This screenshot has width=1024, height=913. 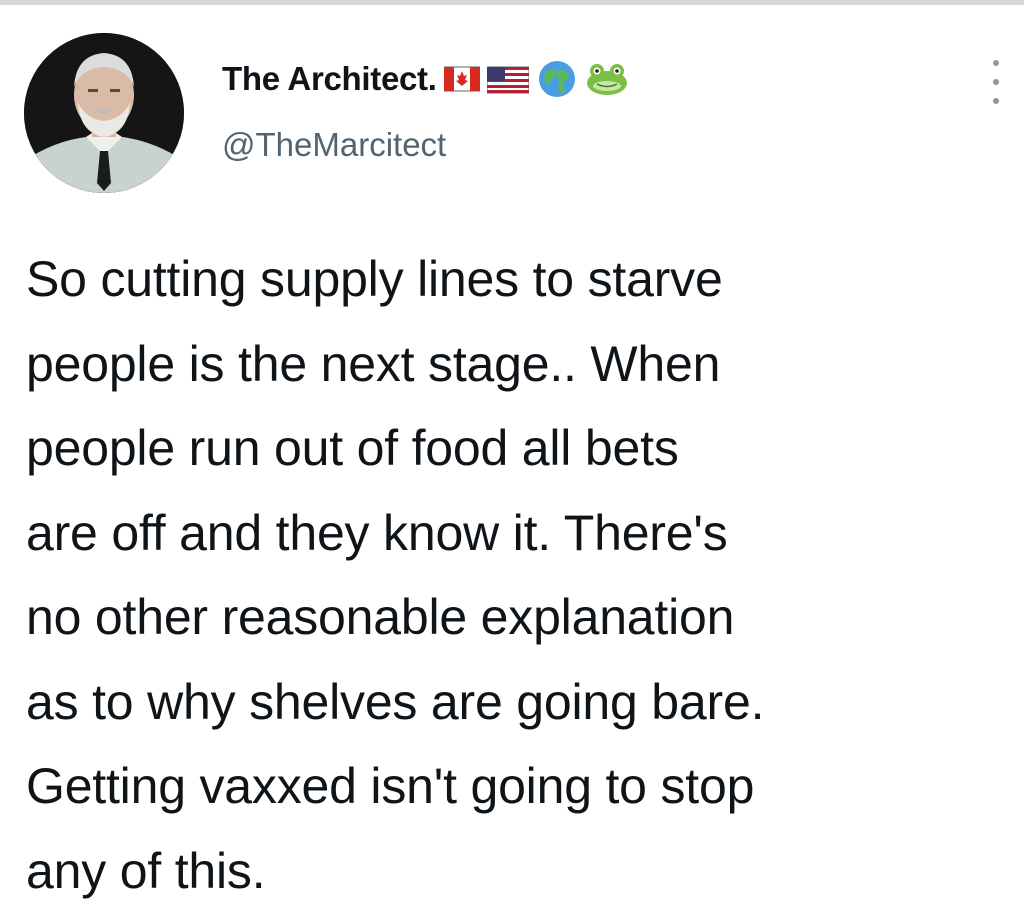 What do you see at coordinates (516, 279) in the screenshot?
I see `tweet-text-line: So cutting supply lines to starve` at bounding box center [516, 279].